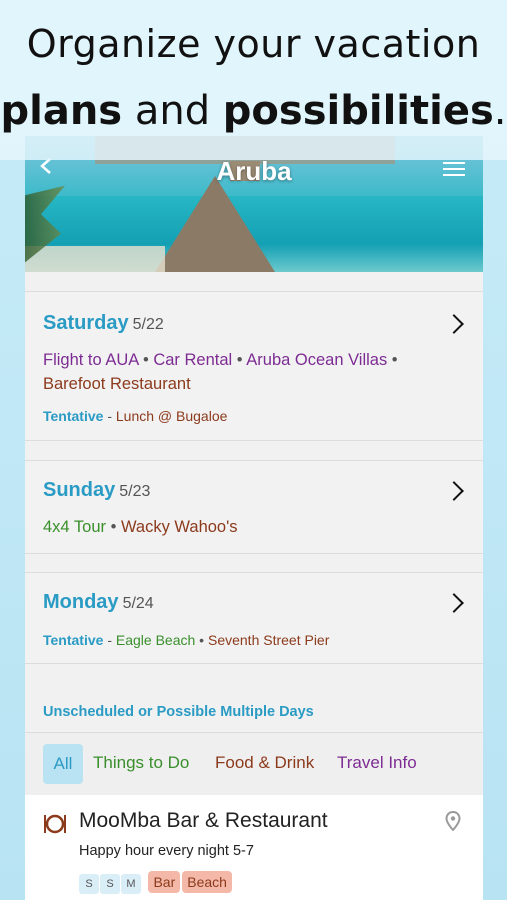  What do you see at coordinates (316, 360) in the screenshot?
I see `plan-item: Aruba Ocean Villas` at bounding box center [316, 360].